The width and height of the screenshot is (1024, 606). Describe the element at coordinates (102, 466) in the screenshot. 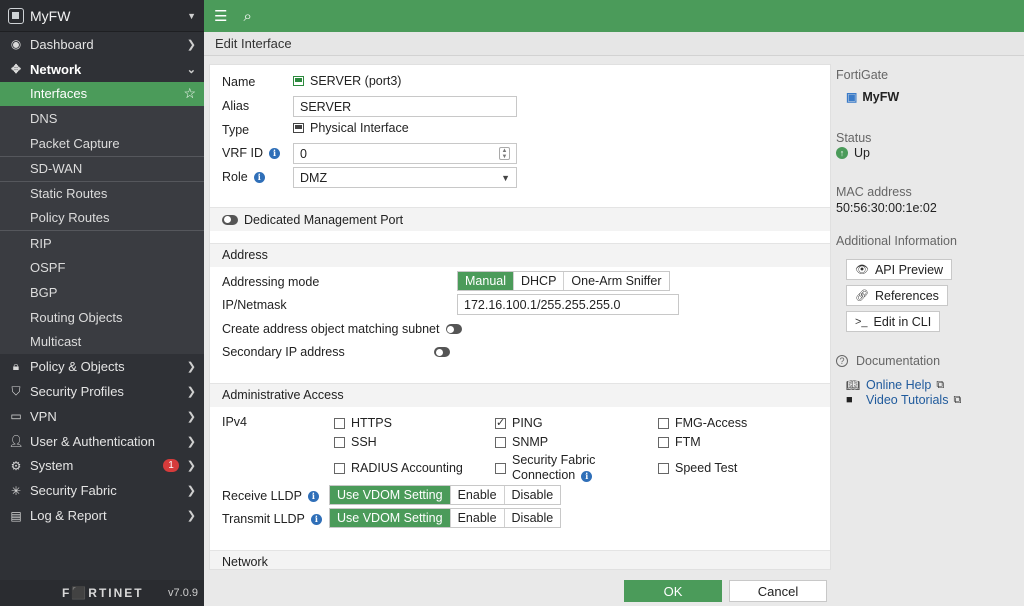

I see `sidebar-item-system: ⚙ System 1 ❯` at that location.